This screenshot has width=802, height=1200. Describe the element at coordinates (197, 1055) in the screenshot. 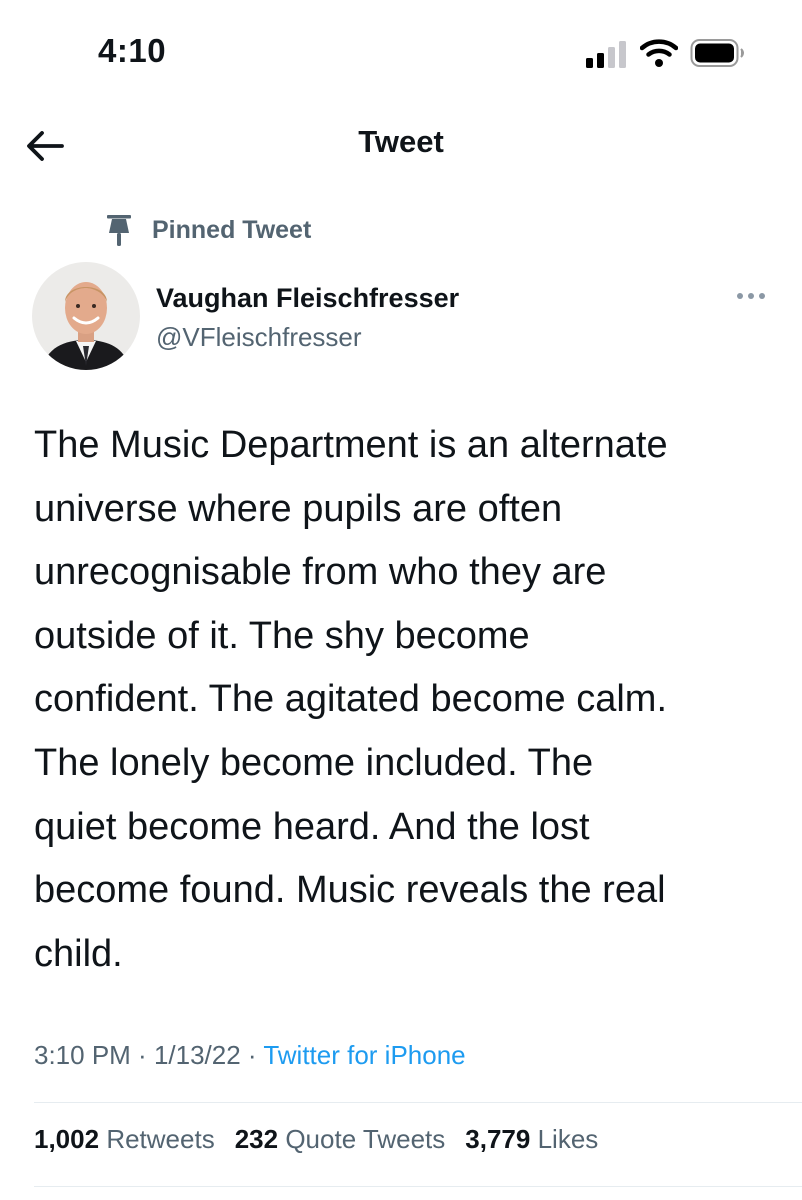

I see `tweet-date: 1/13/22` at that location.